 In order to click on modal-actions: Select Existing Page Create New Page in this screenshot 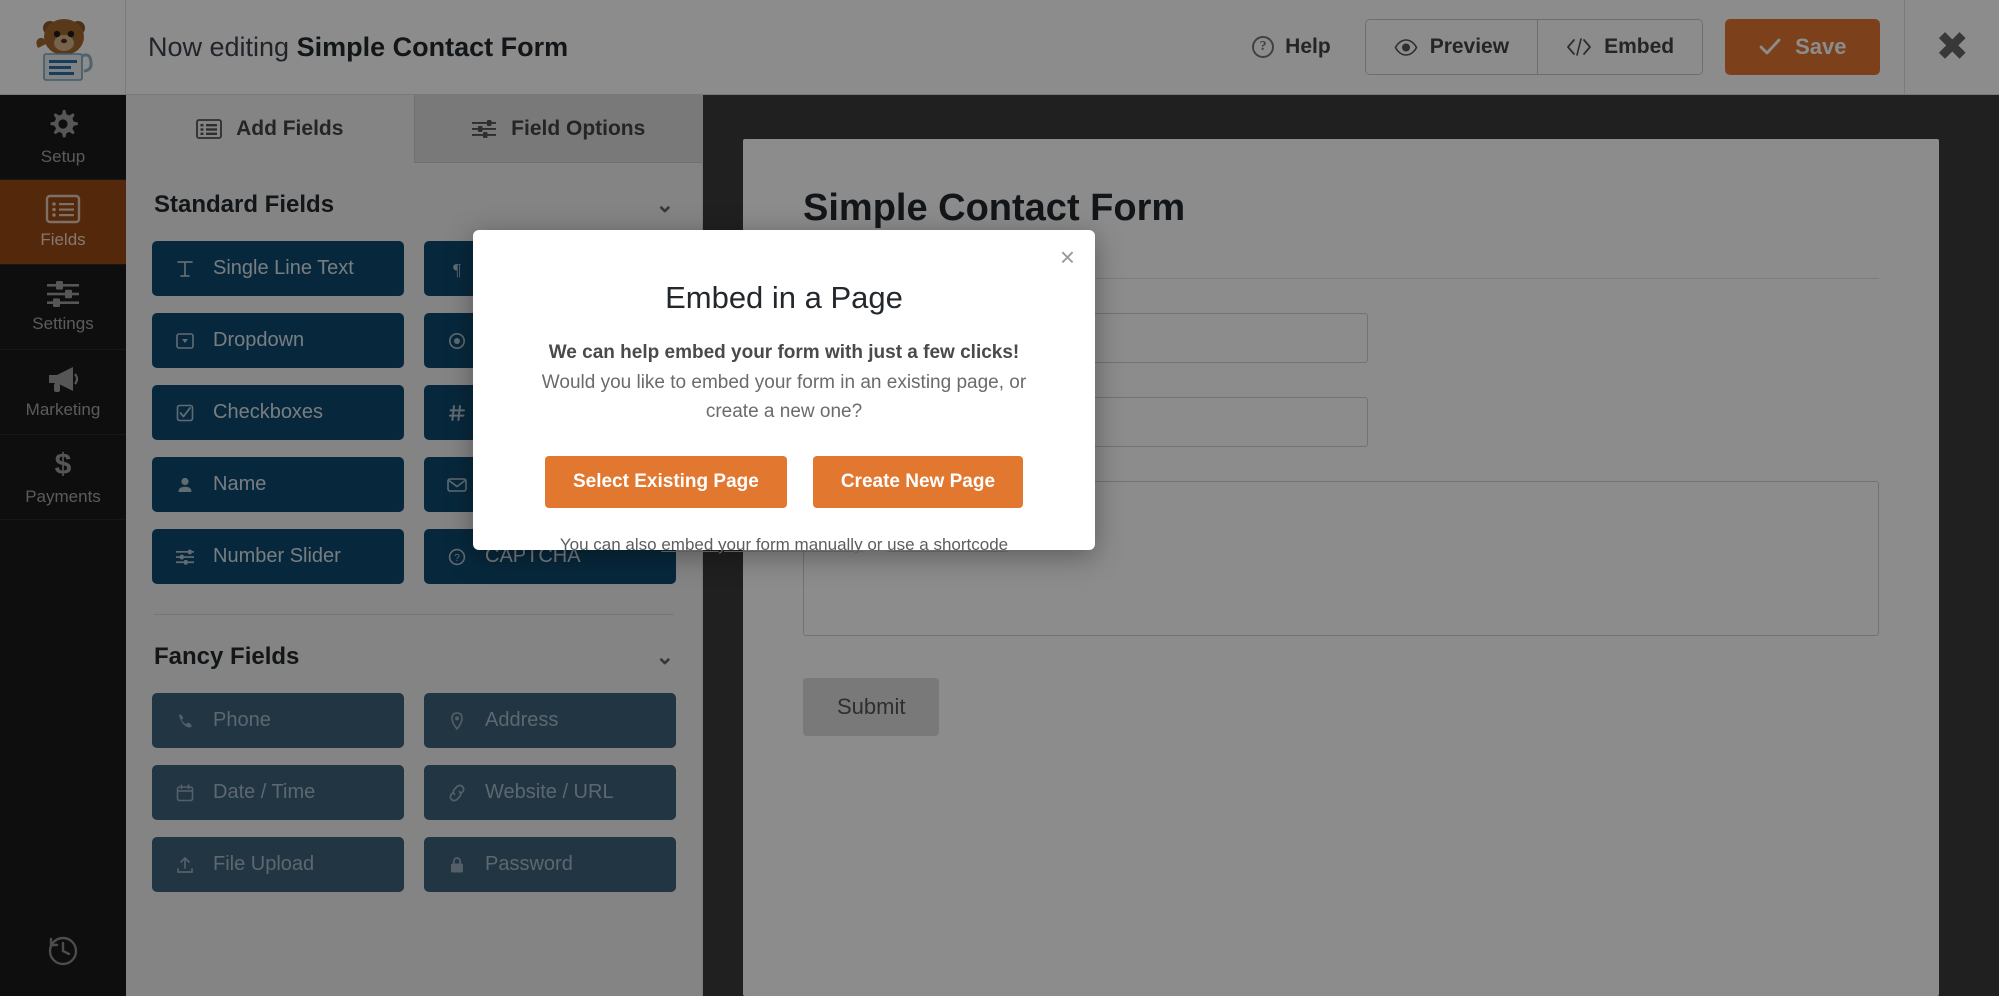, I will do `click(784, 481)`.